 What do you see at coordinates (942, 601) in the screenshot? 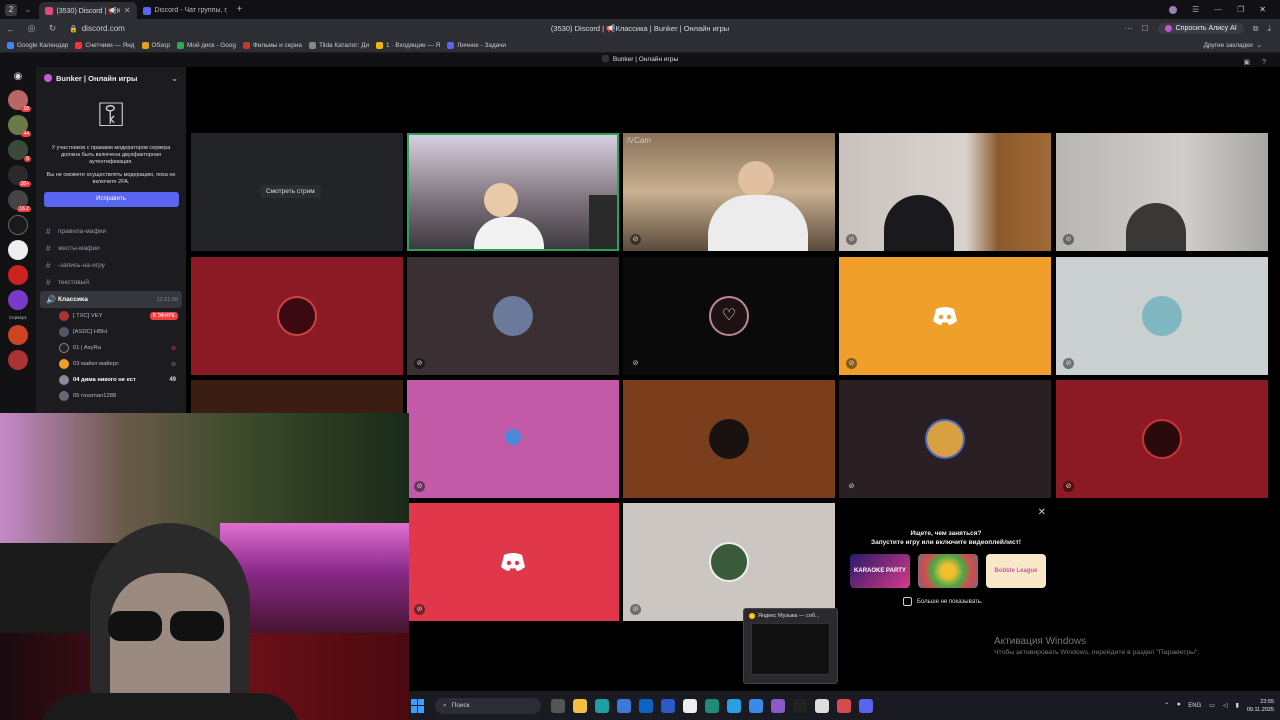
I see `dont-show-again-checkbox: Больше не показывать.` at bounding box center [942, 601].